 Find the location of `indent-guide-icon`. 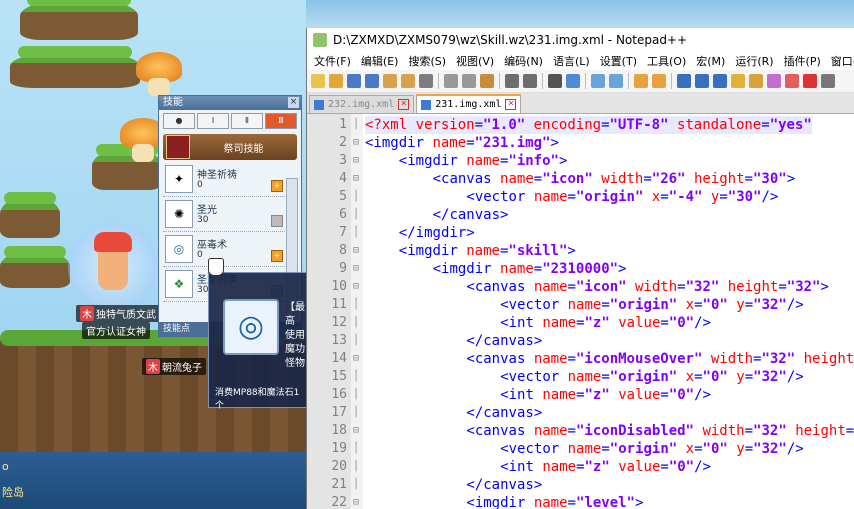

indent-guide-icon is located at coordinates (720, 81).